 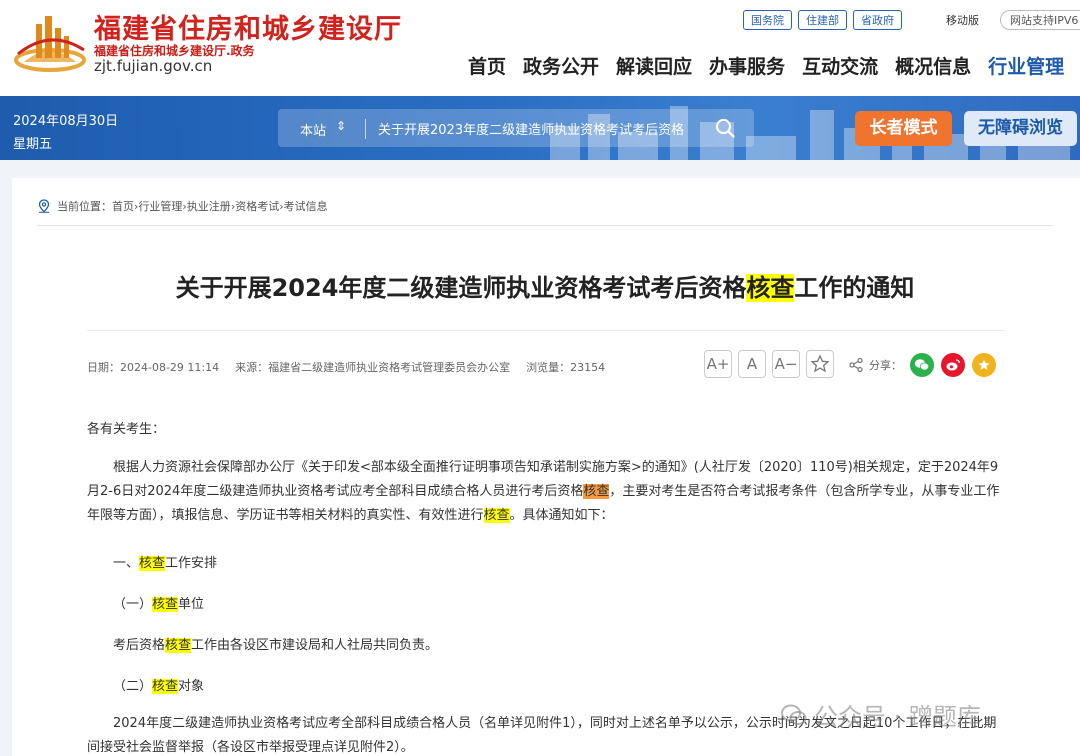 I want to click on share-label-wrap: 分享：, so click(x=875, y=365).